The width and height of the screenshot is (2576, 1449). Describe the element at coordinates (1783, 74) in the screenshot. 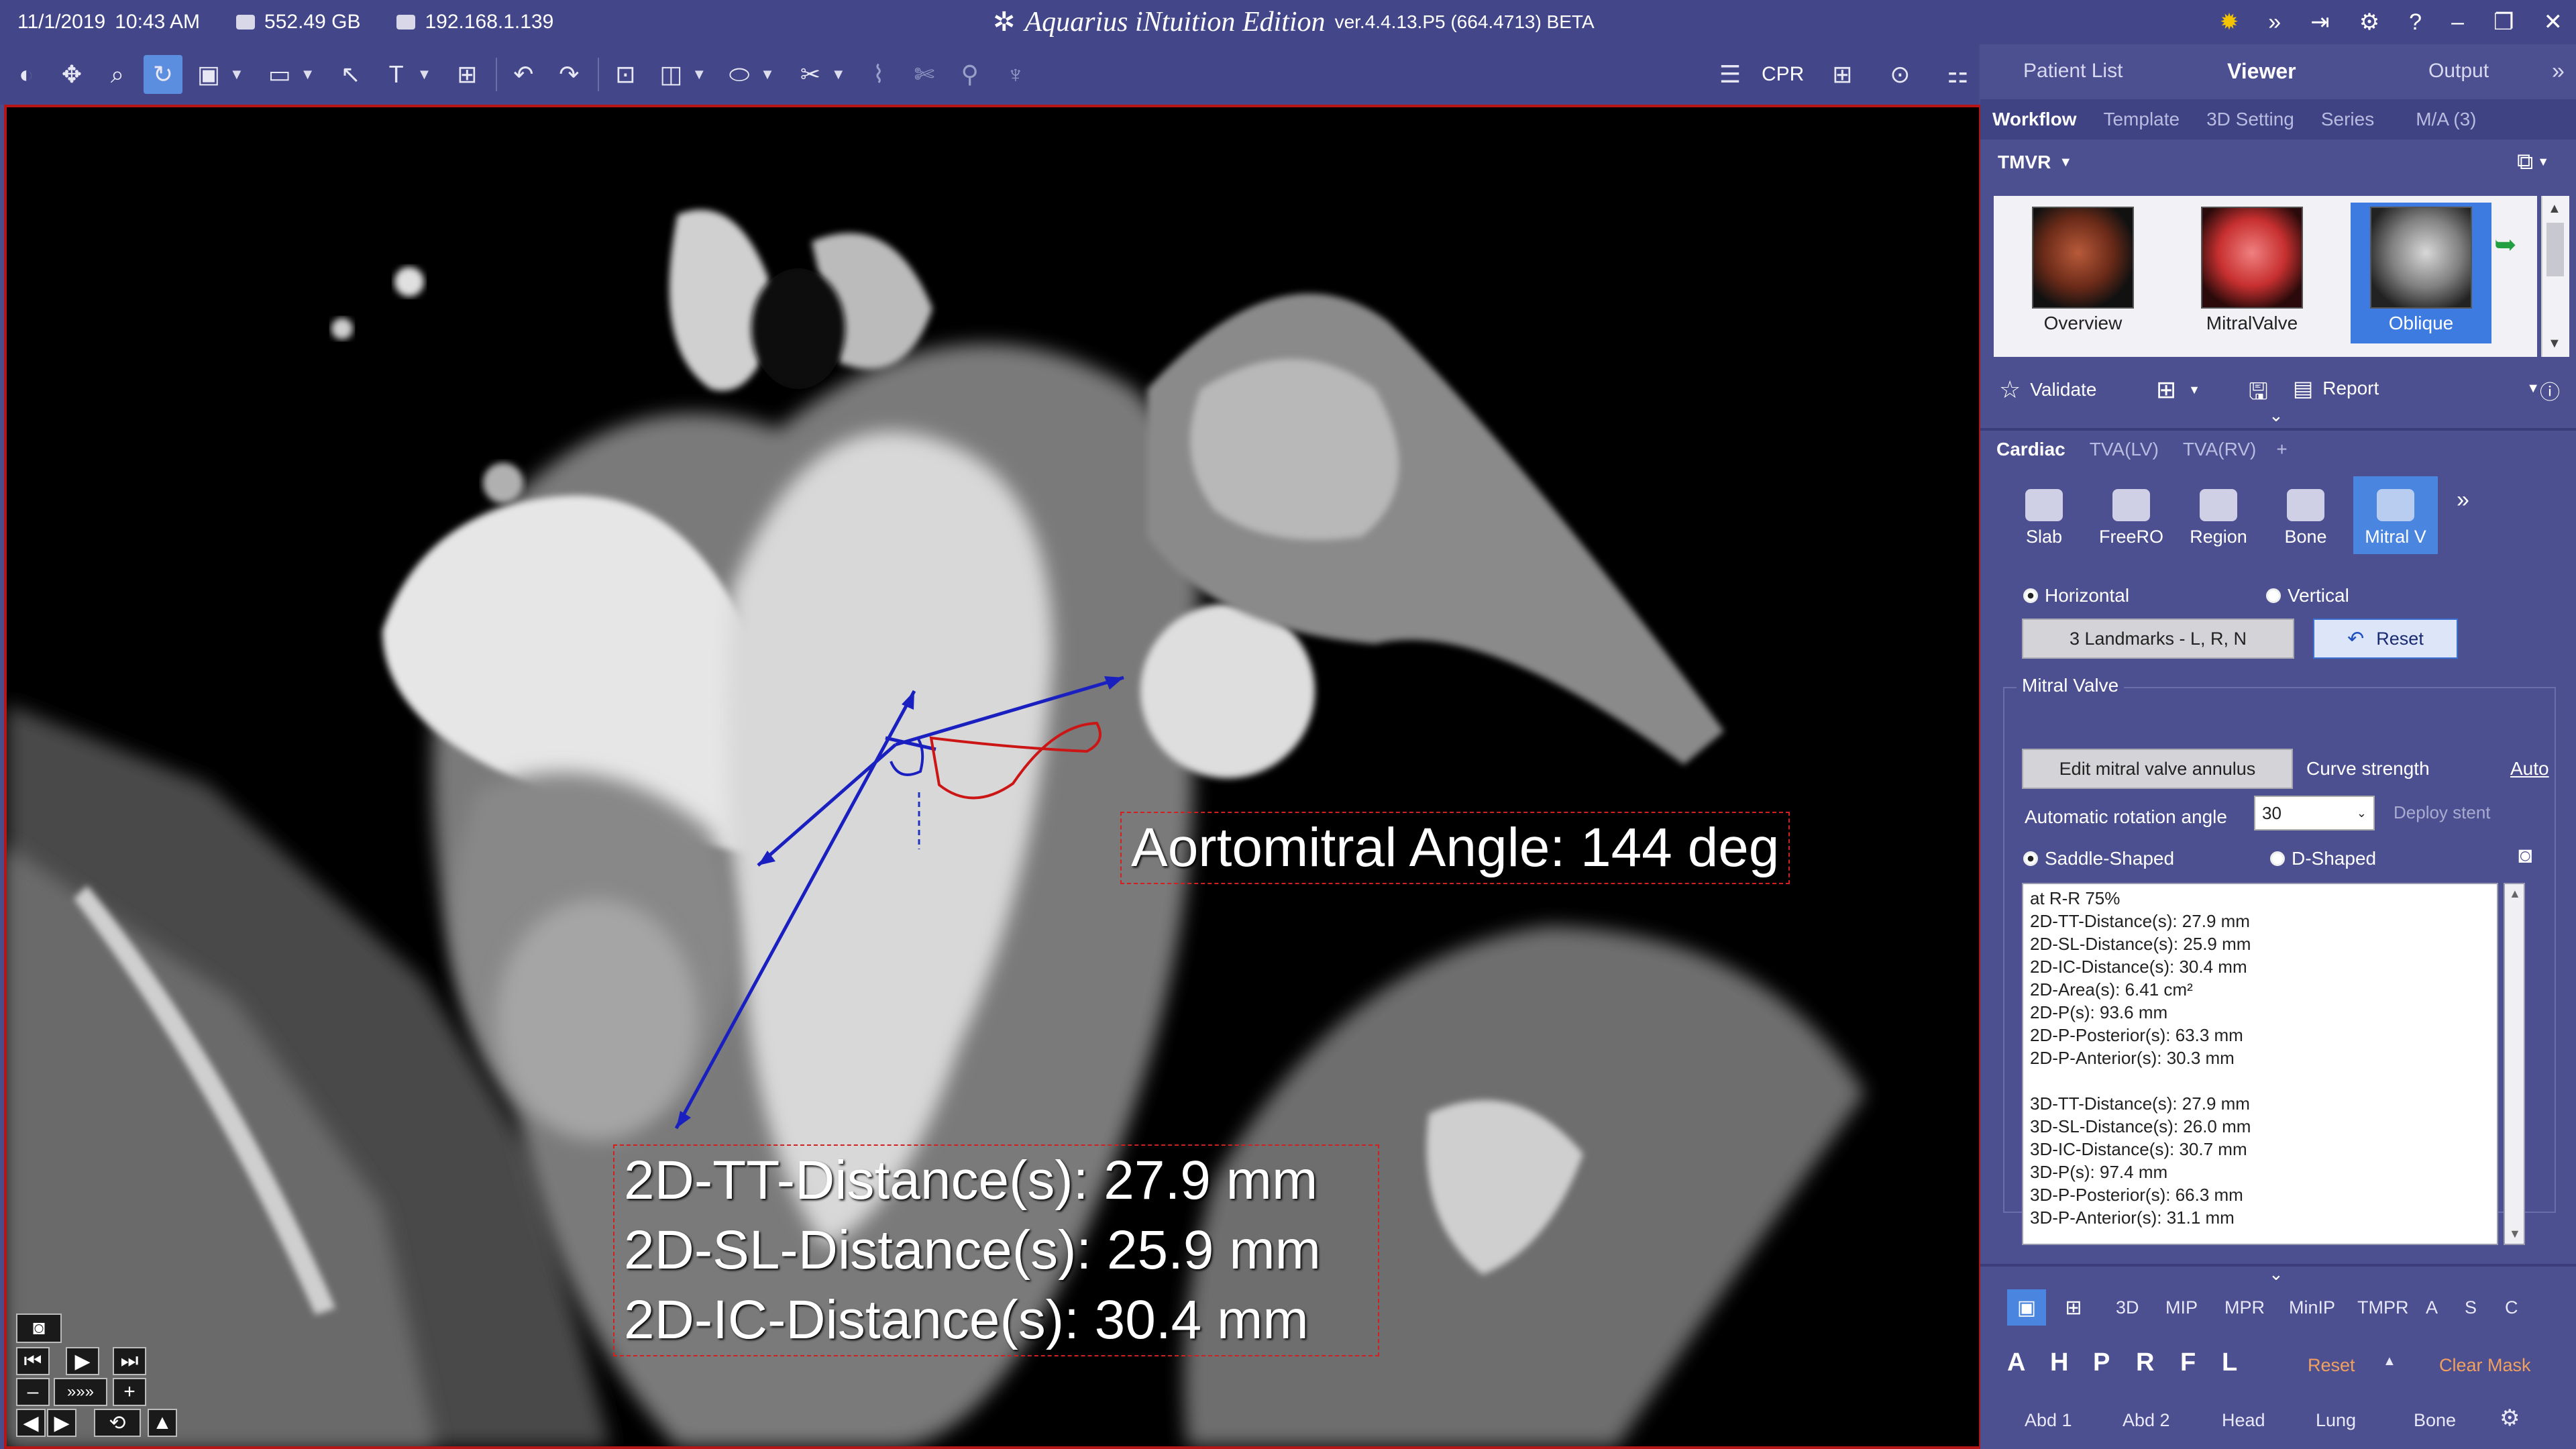

I see `cpr-button: CPR` at that location.